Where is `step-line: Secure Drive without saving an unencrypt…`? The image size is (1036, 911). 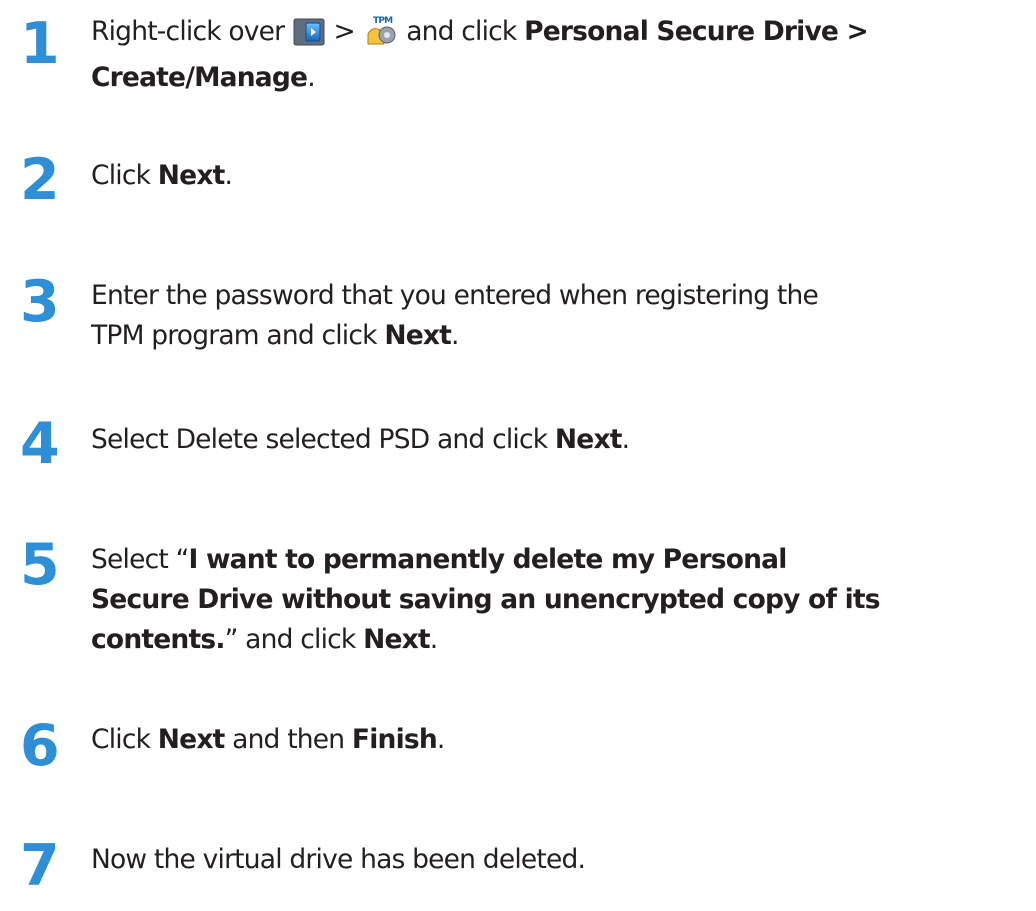
step-line: Secure Drive without saving an unencrypt… is located at coordinates (486, 599).